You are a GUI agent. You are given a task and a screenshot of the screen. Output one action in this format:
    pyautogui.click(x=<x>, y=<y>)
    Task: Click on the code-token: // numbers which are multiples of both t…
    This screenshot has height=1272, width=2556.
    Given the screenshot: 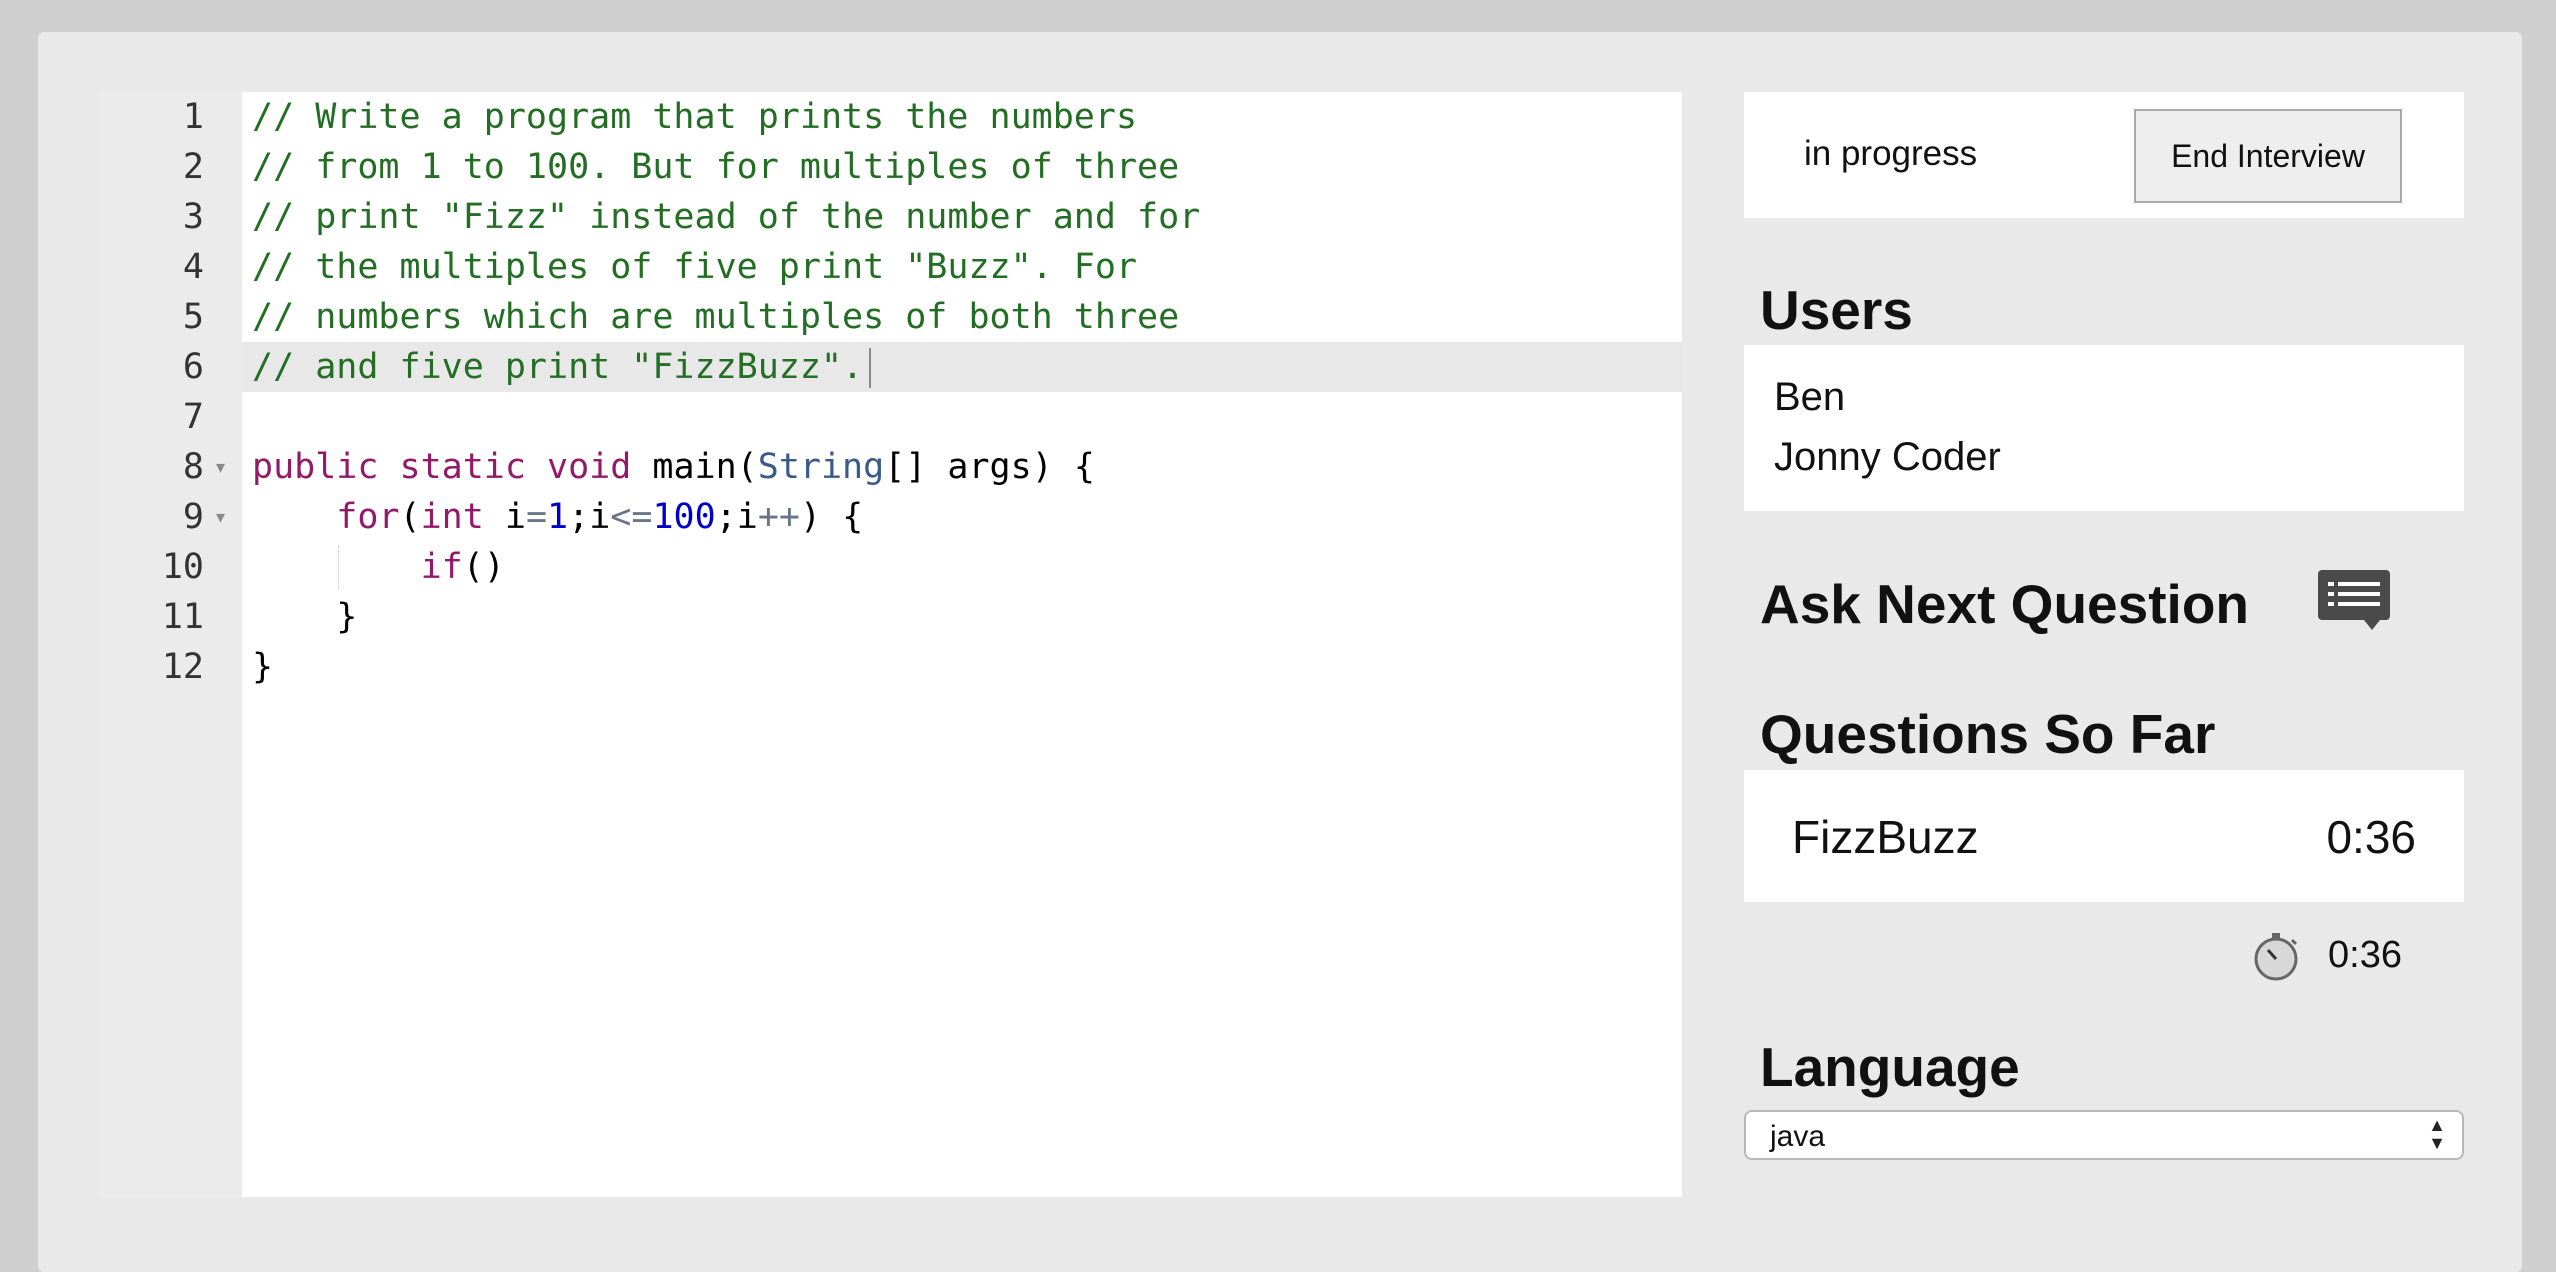 What is the action you would take?
    pyautogui.click(x=716, y=317)
    